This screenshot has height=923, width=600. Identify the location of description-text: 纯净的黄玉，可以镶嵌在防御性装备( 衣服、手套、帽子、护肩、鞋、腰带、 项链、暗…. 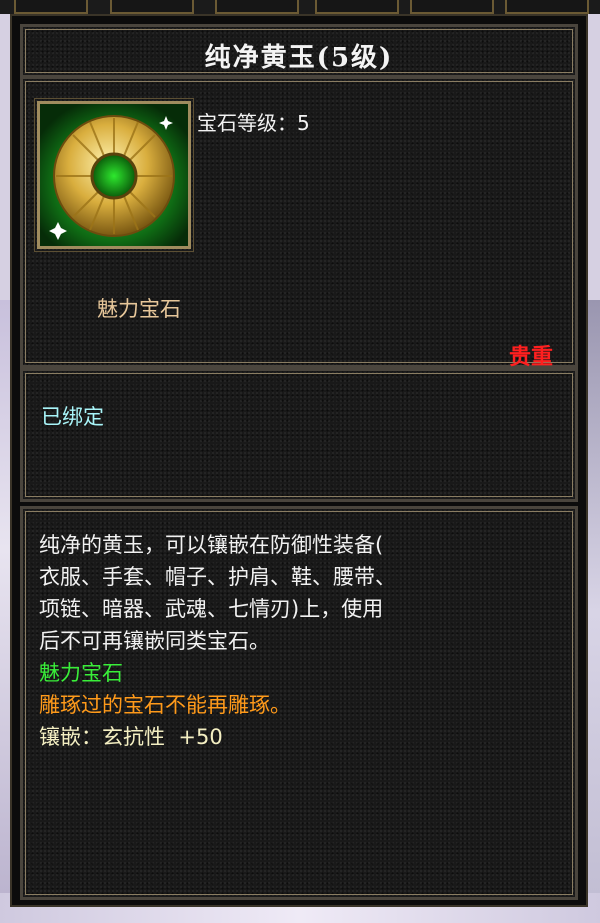
(303, 593).